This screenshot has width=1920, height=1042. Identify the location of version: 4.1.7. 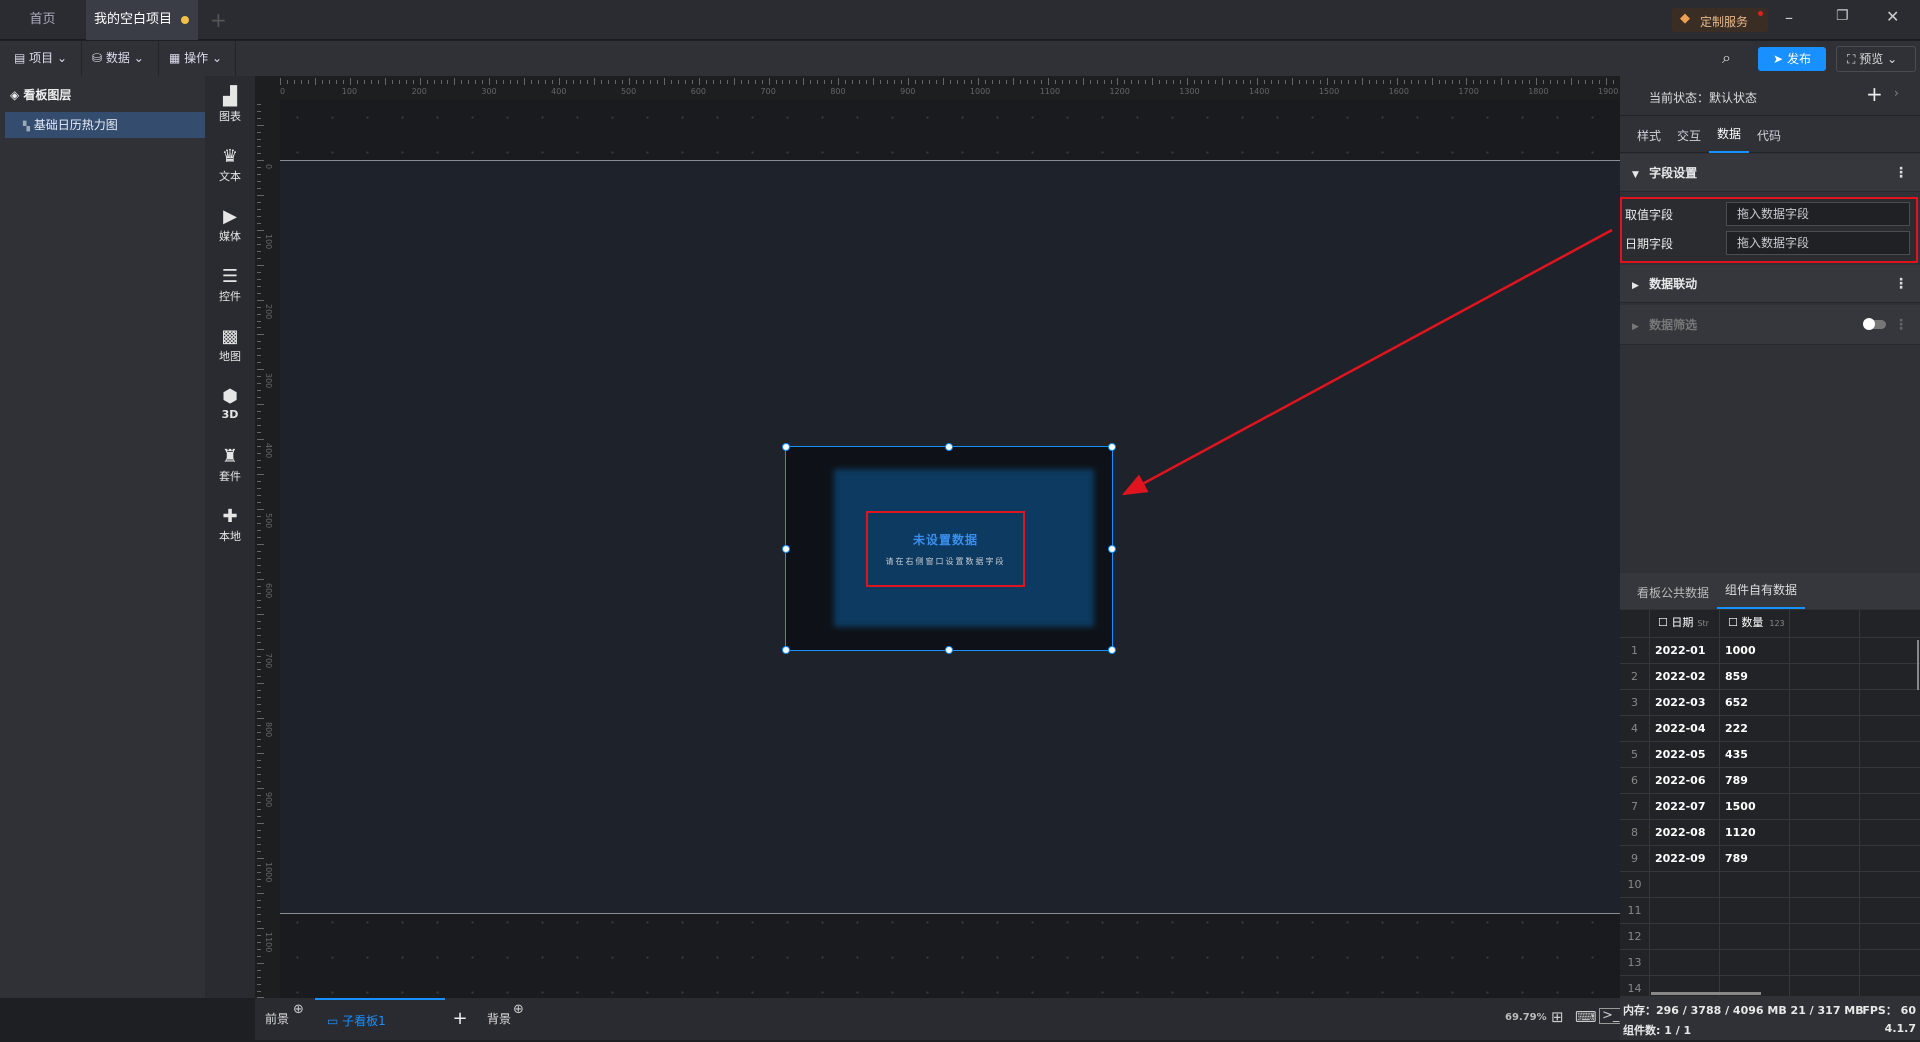
(1900, 1028).